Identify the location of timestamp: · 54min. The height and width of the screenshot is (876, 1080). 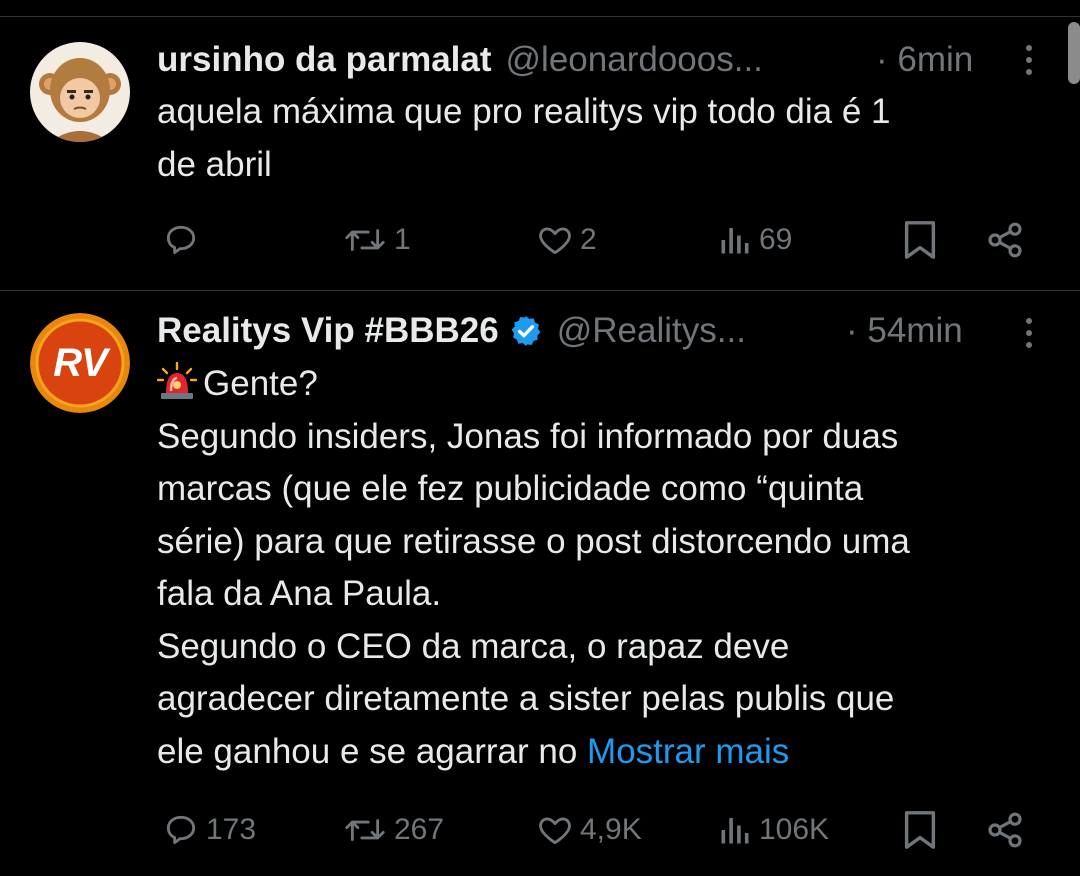
(904, 331).